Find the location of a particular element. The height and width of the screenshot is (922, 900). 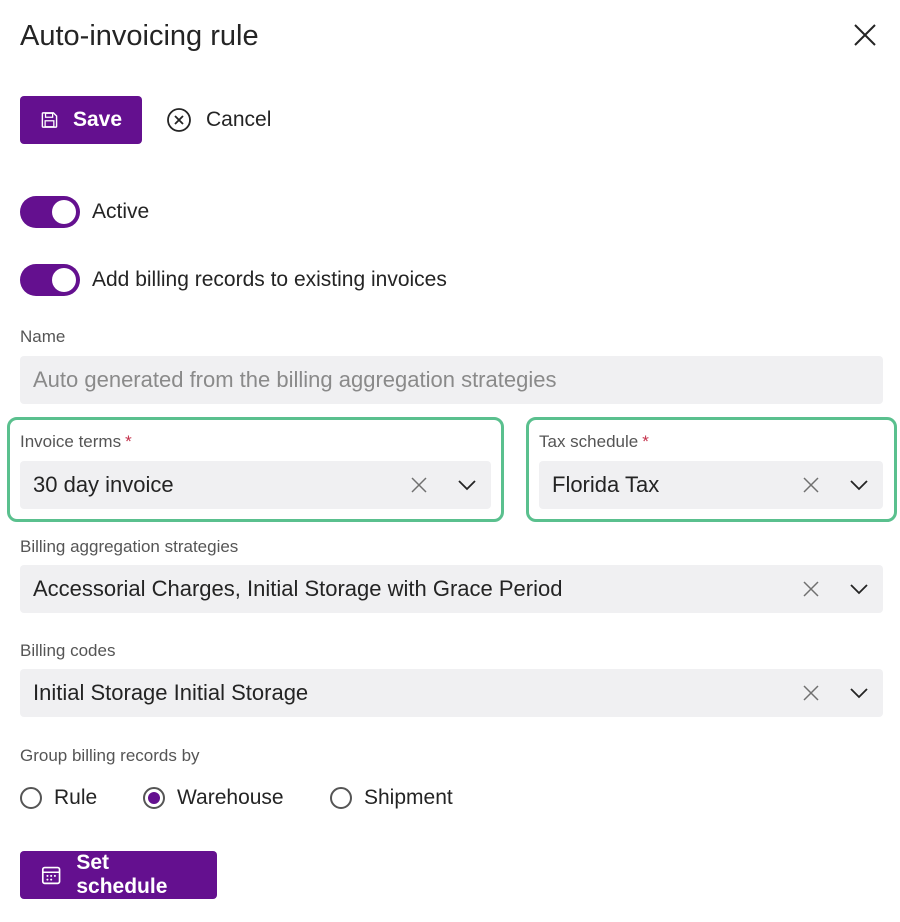

save-button: Save is located at coordinates (81, 120).